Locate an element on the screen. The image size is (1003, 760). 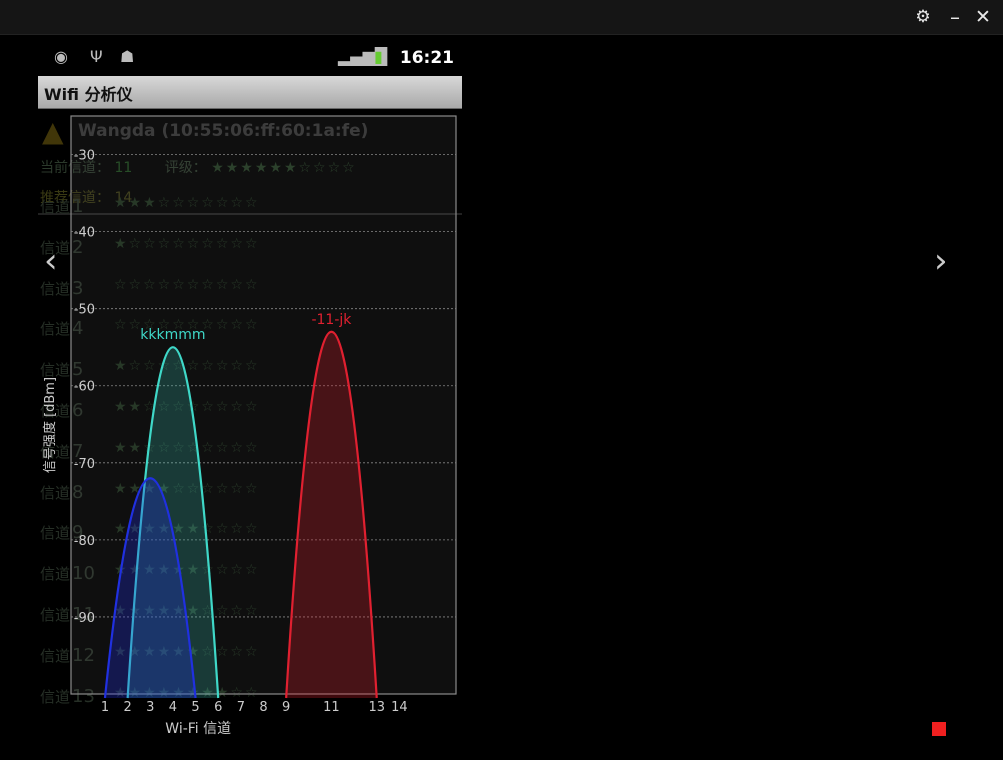
x-tick-label: 1 is located at coordinates (105, 707).